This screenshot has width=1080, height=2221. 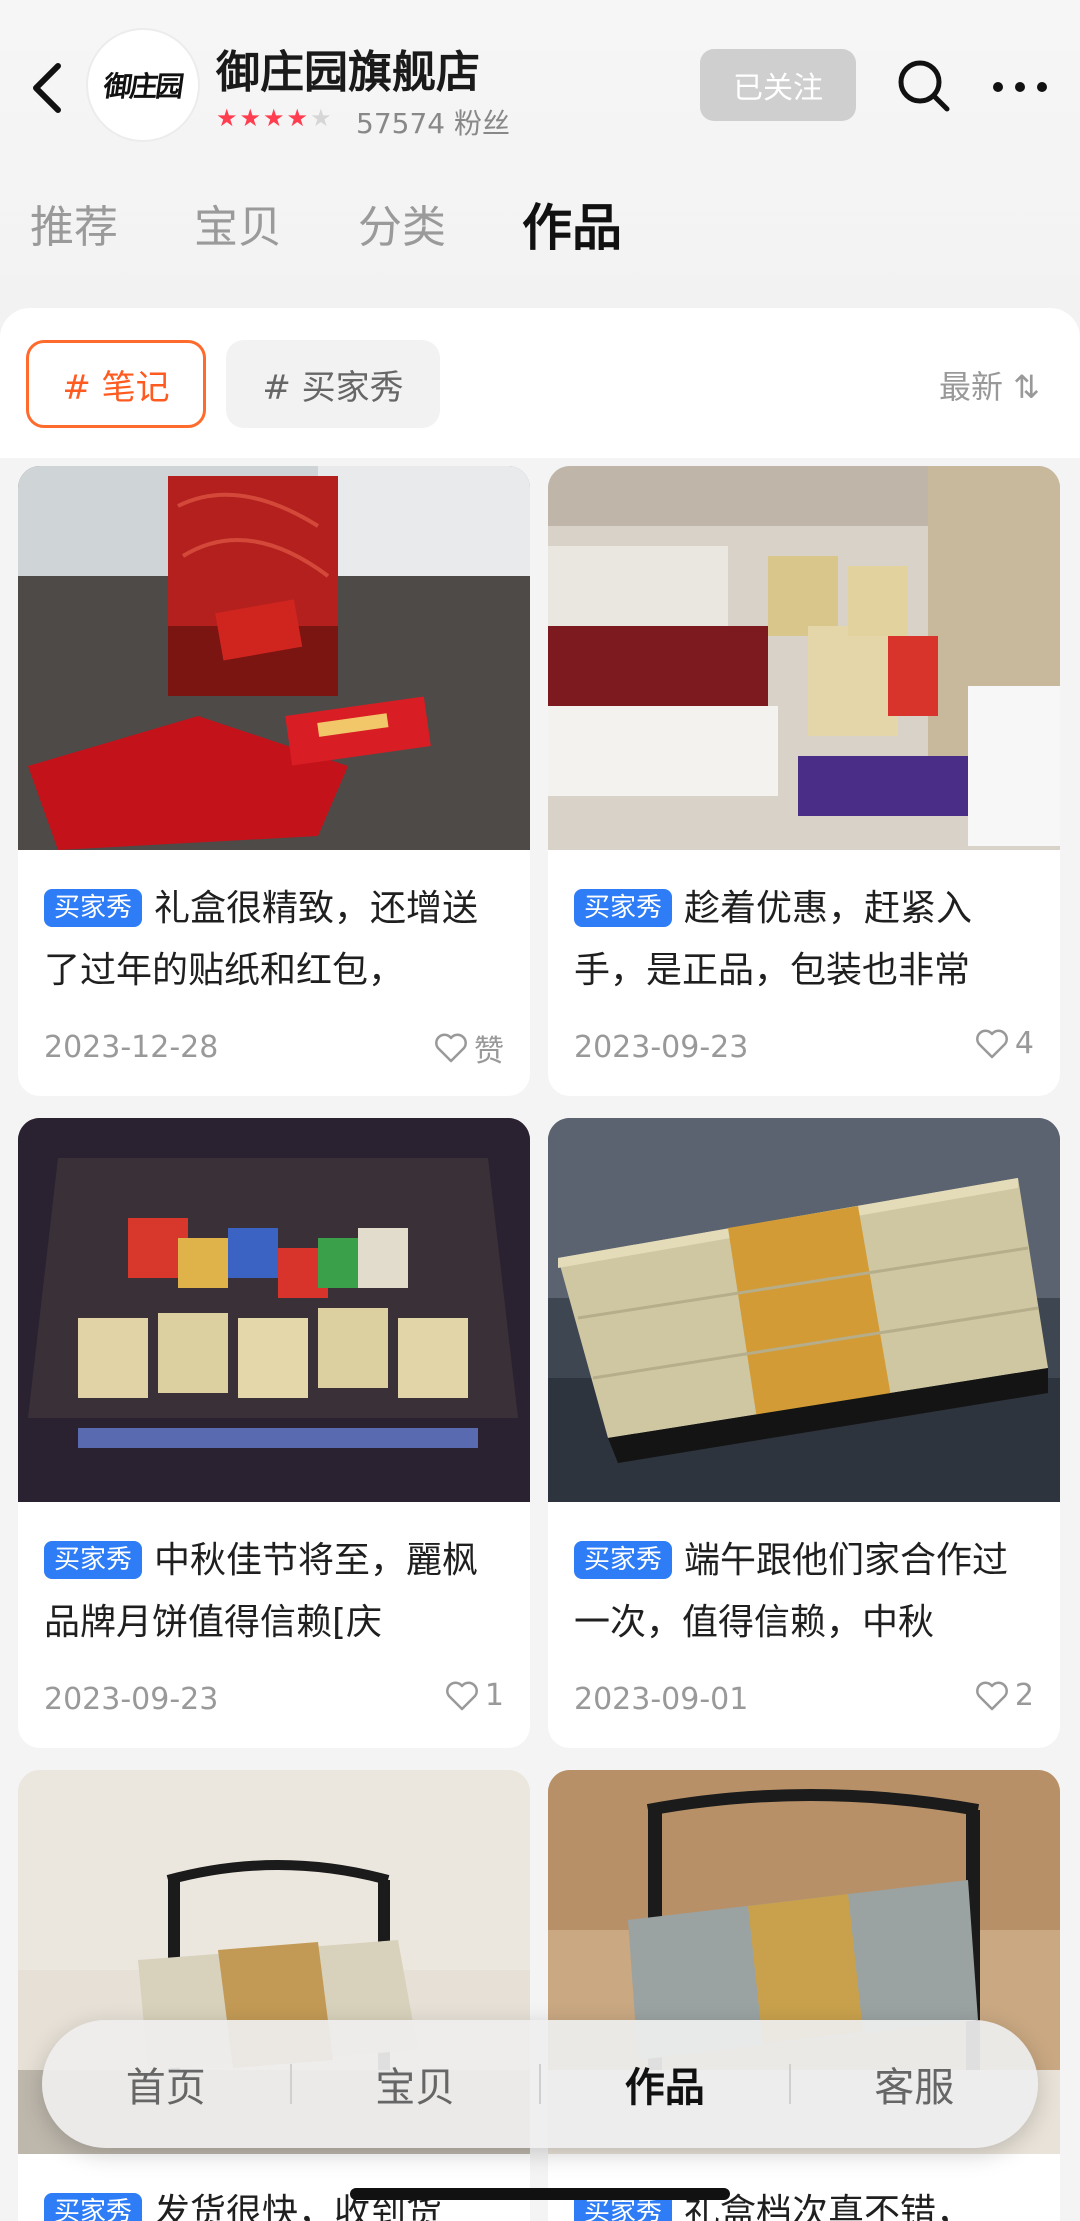 I want to click on shop-name: 御庄园旗舰店, so click(x=348, y=68).